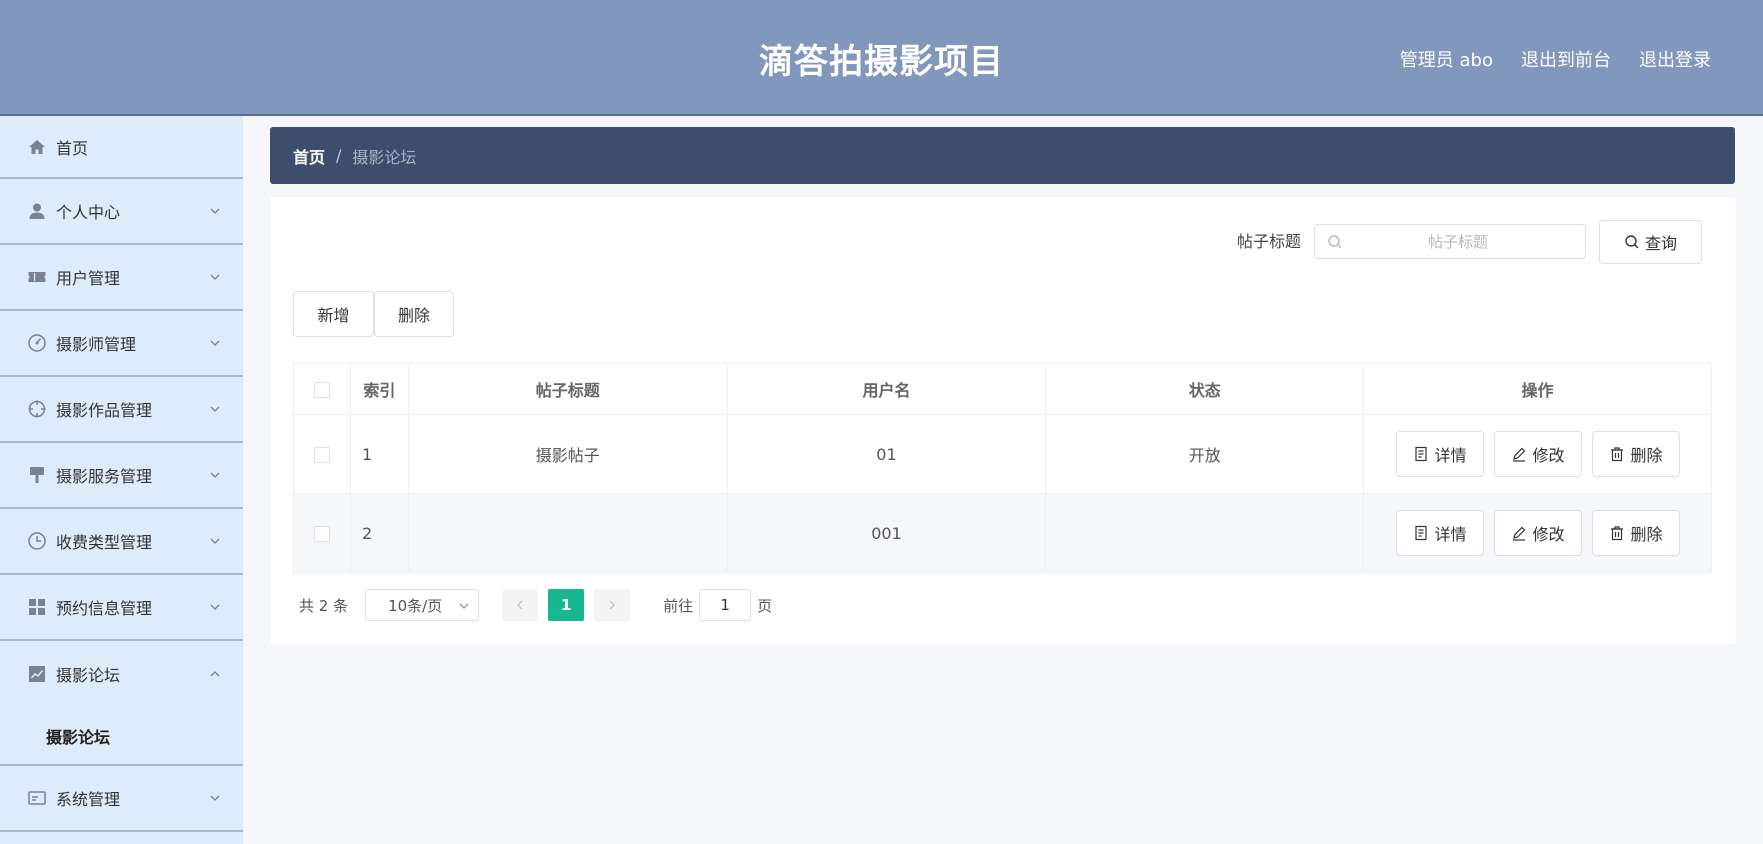 The height and width of the screenshot is (844, 1763). Describe the element at coordinates (104, 476) in the screenshot. I see `sidebar-item-label: 摄影服务管理` at that location.